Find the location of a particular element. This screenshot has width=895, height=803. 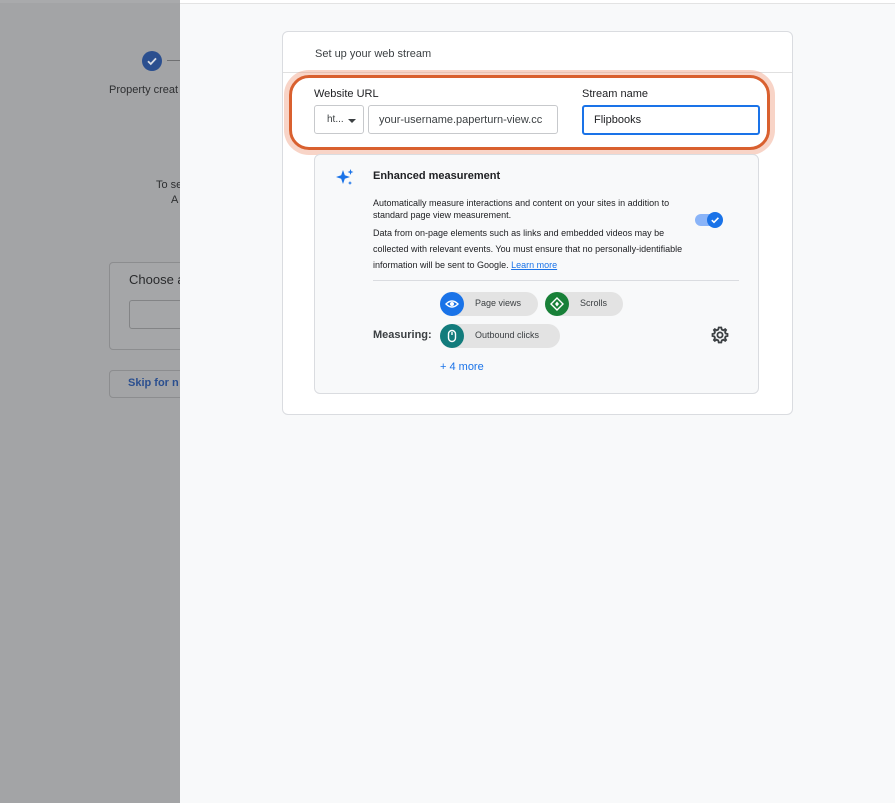

check-icon is located at coordinates (715, 220).